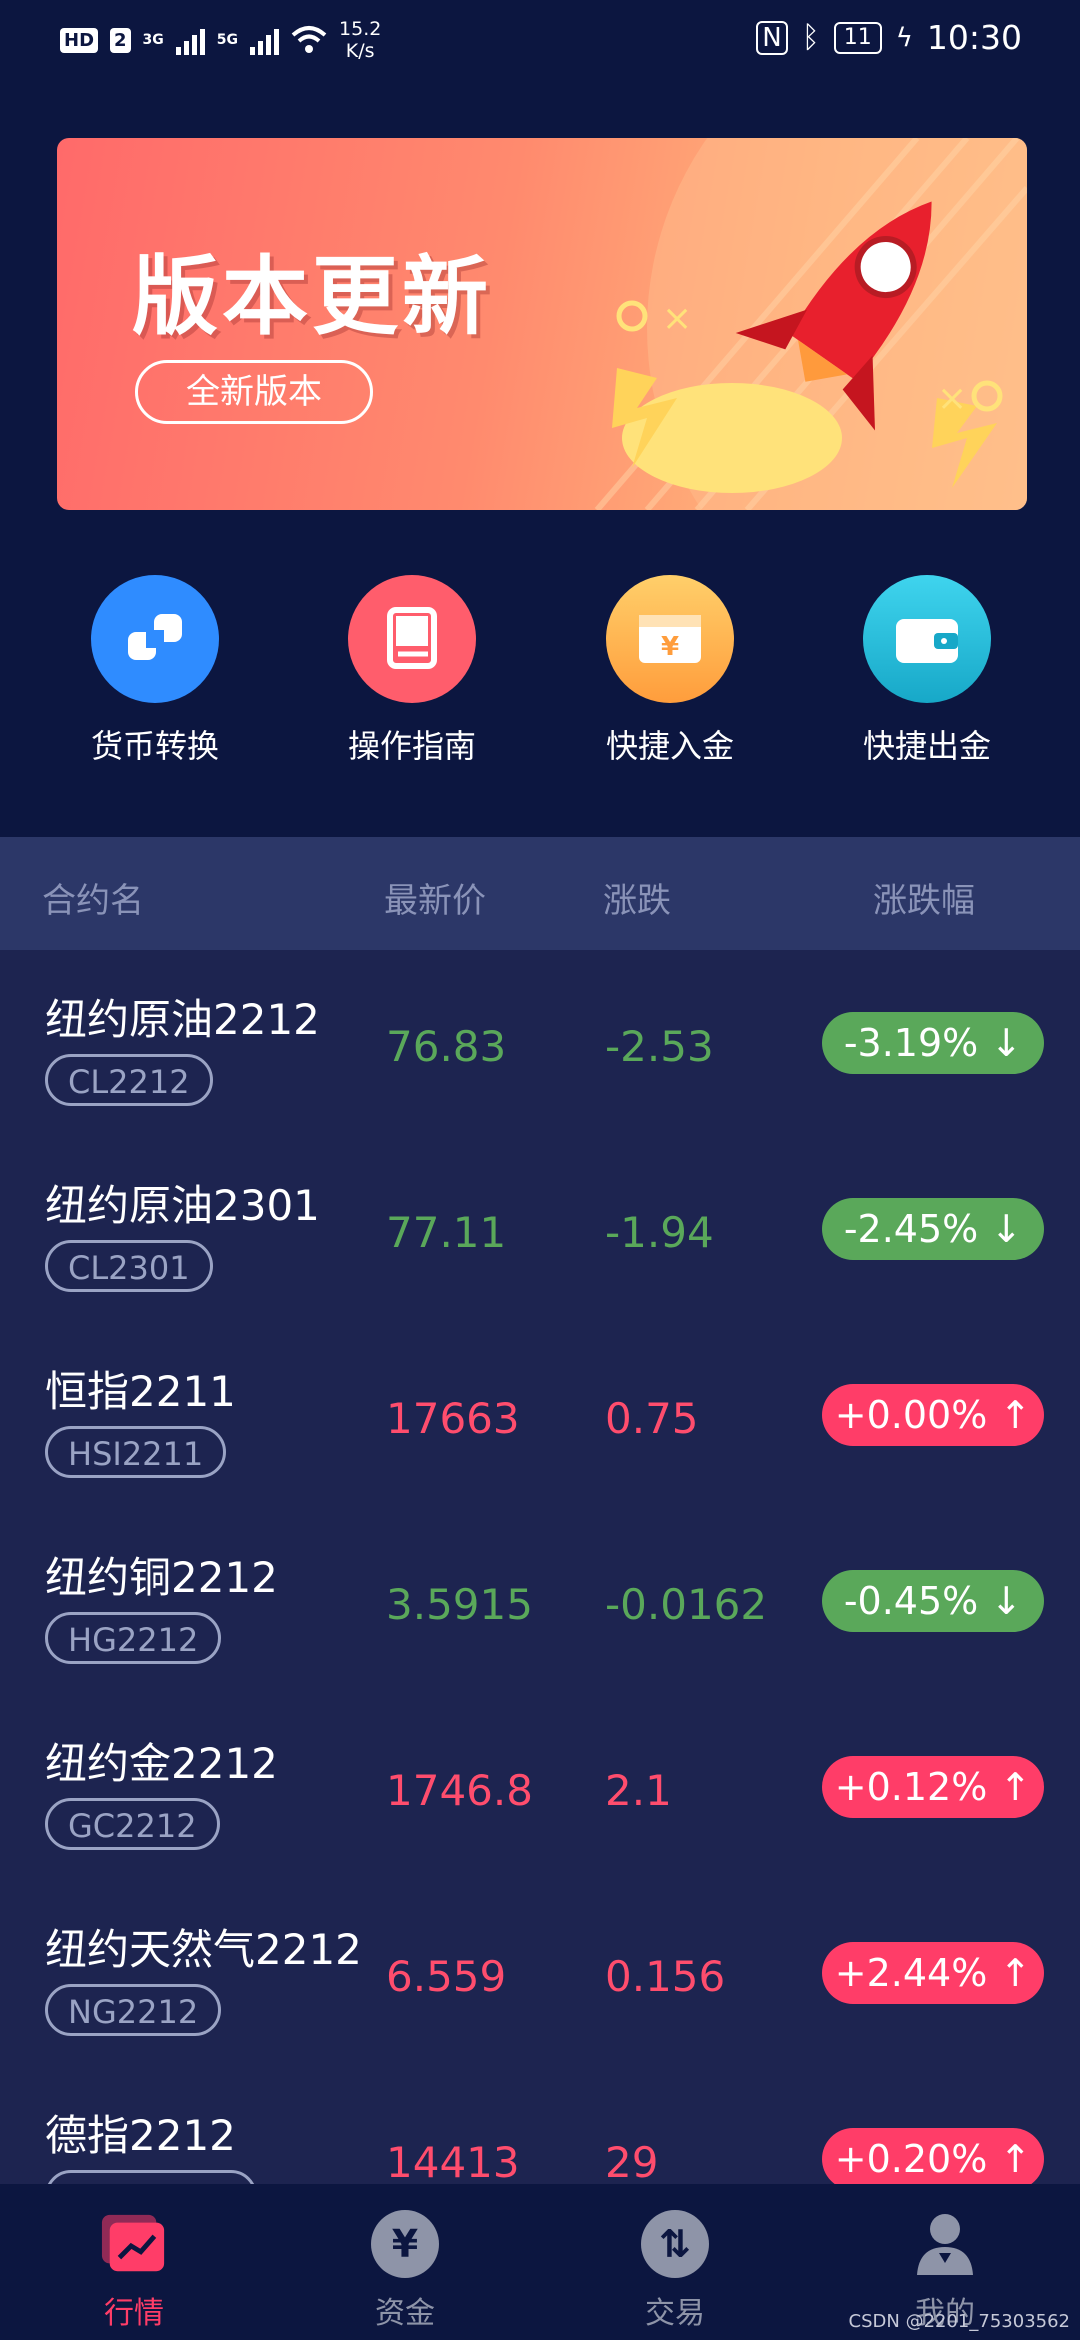 The height and width of the screenshot is (2340, 1080). What do you see at coordinates (129, 1266) in the screenshot?
I see `contract-code: CL2301` at bounding box center [129, 1266].